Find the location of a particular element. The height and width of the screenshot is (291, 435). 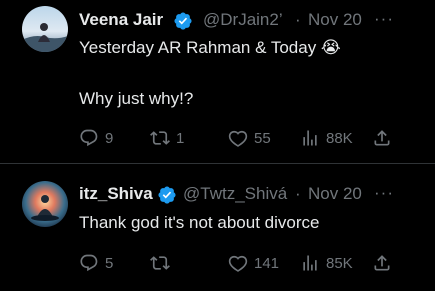

tweet-header: Veena Jair @DrJain2’ · Nov 20 ··· is located at coordinates (247, 20).